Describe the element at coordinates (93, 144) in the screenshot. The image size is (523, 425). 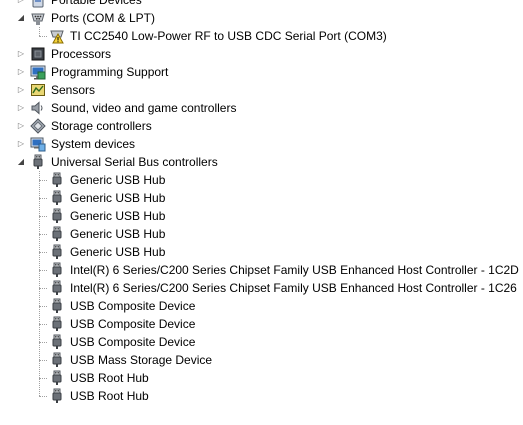
I see `tree-category-label: System devices` at that location.